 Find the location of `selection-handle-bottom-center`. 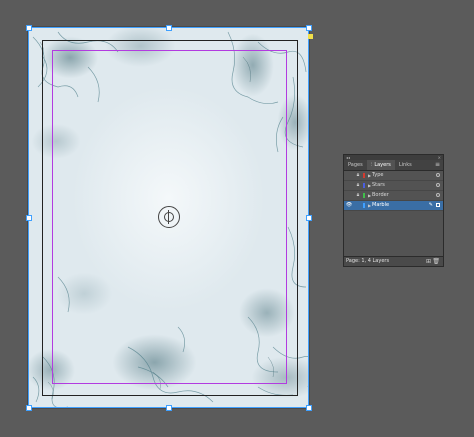

selection-handle-bottom-center is located at coordinates (169, 408).